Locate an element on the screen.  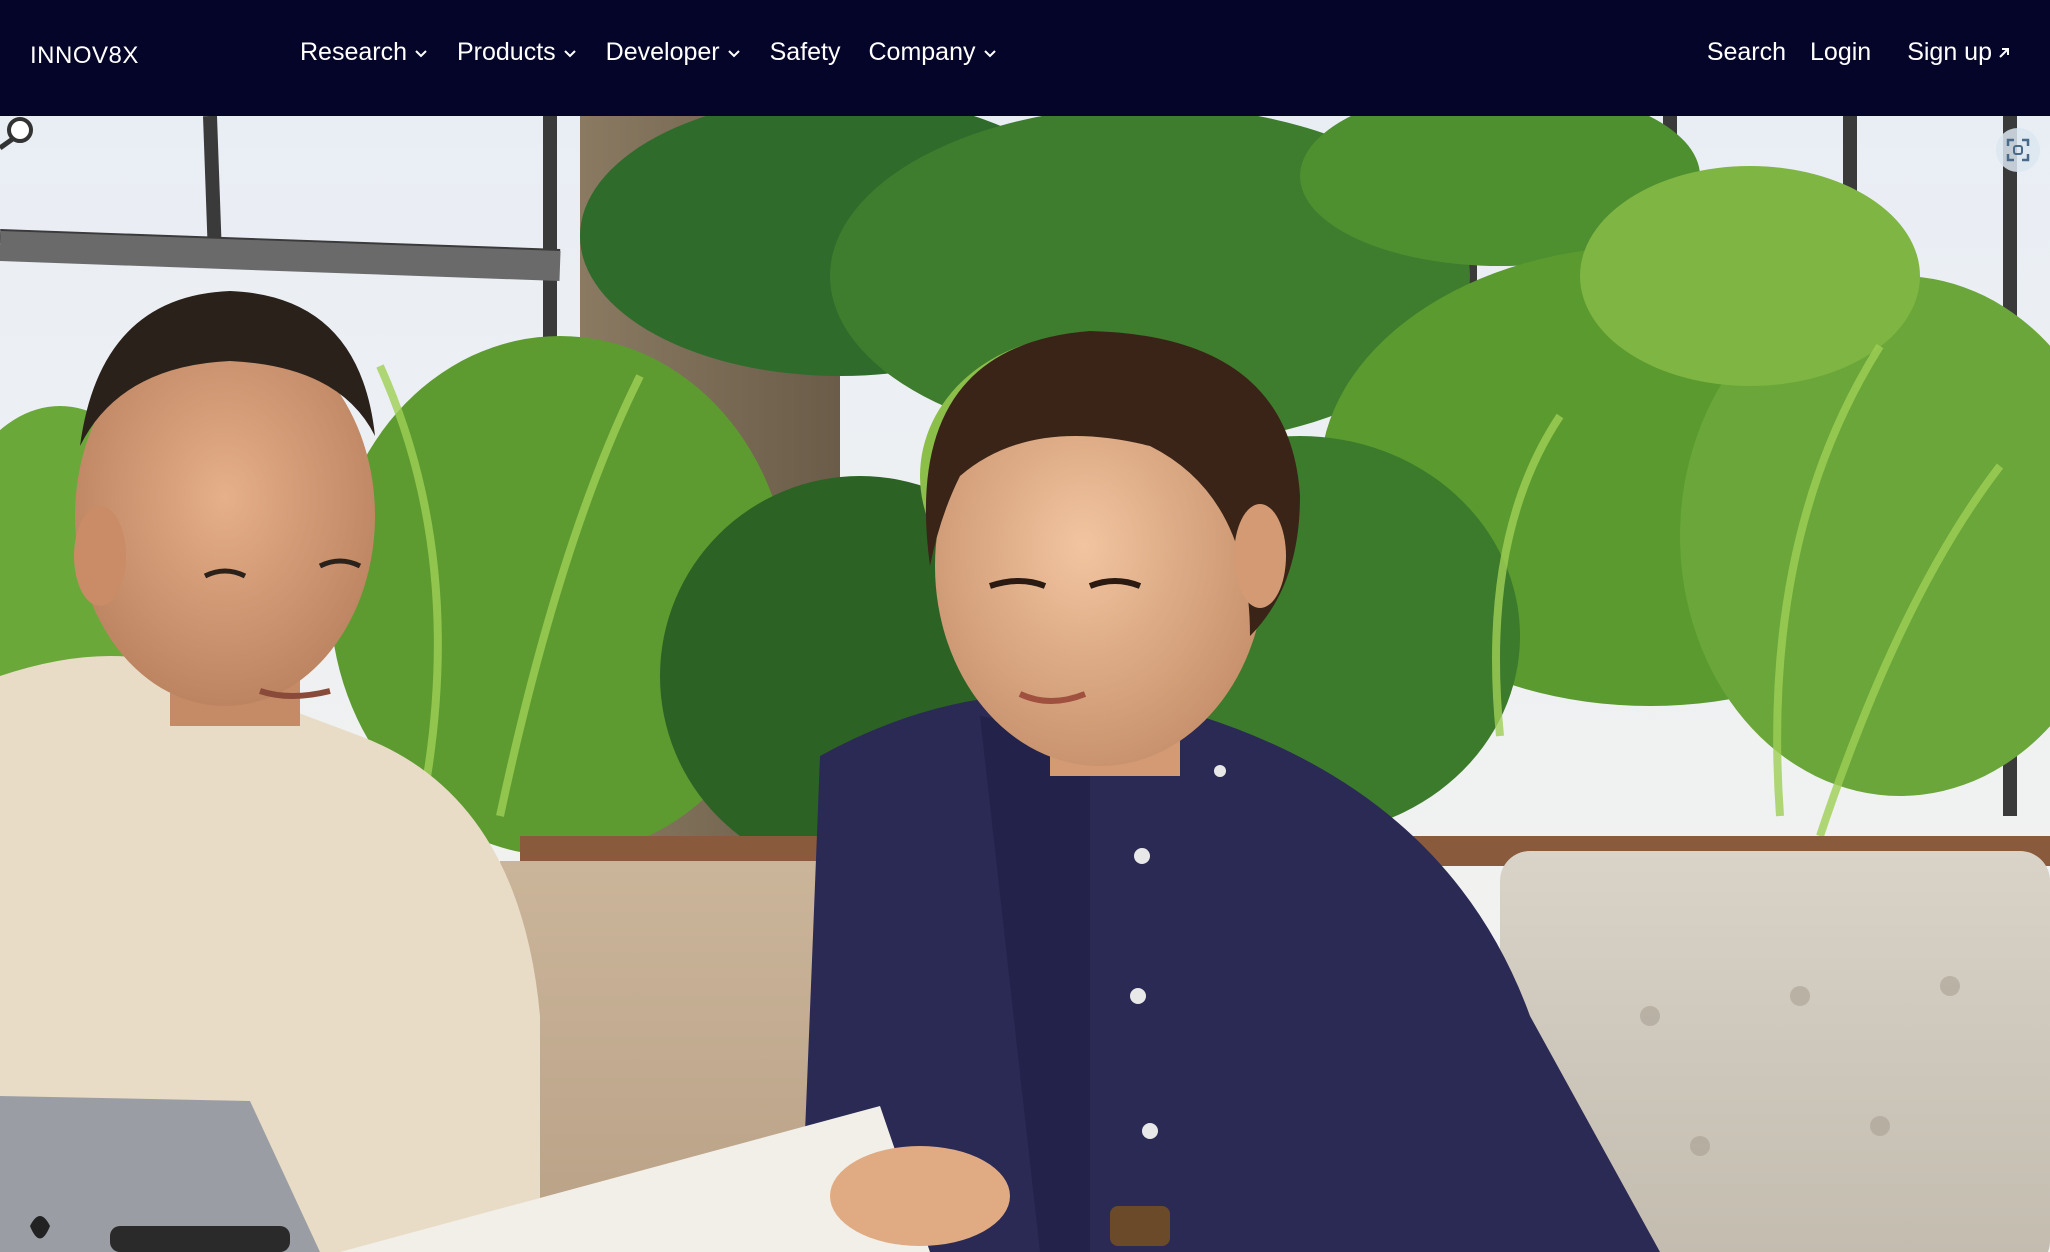
login-link: Login is located at coordinates (1840, 52).